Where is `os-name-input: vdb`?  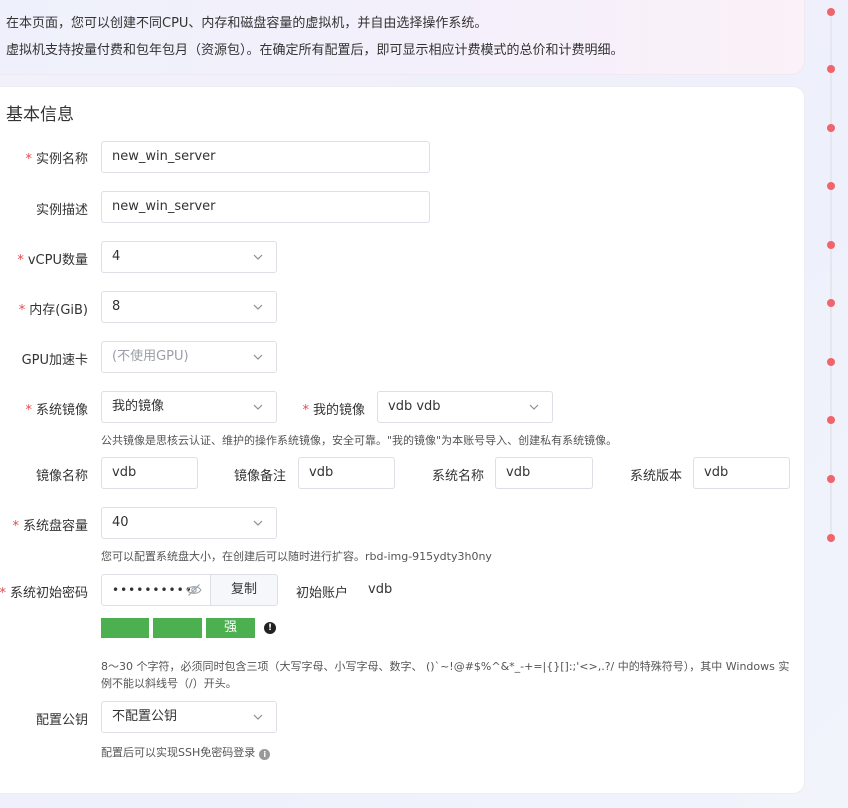
os-name-input: vdb is located at coordinates (544, 473).